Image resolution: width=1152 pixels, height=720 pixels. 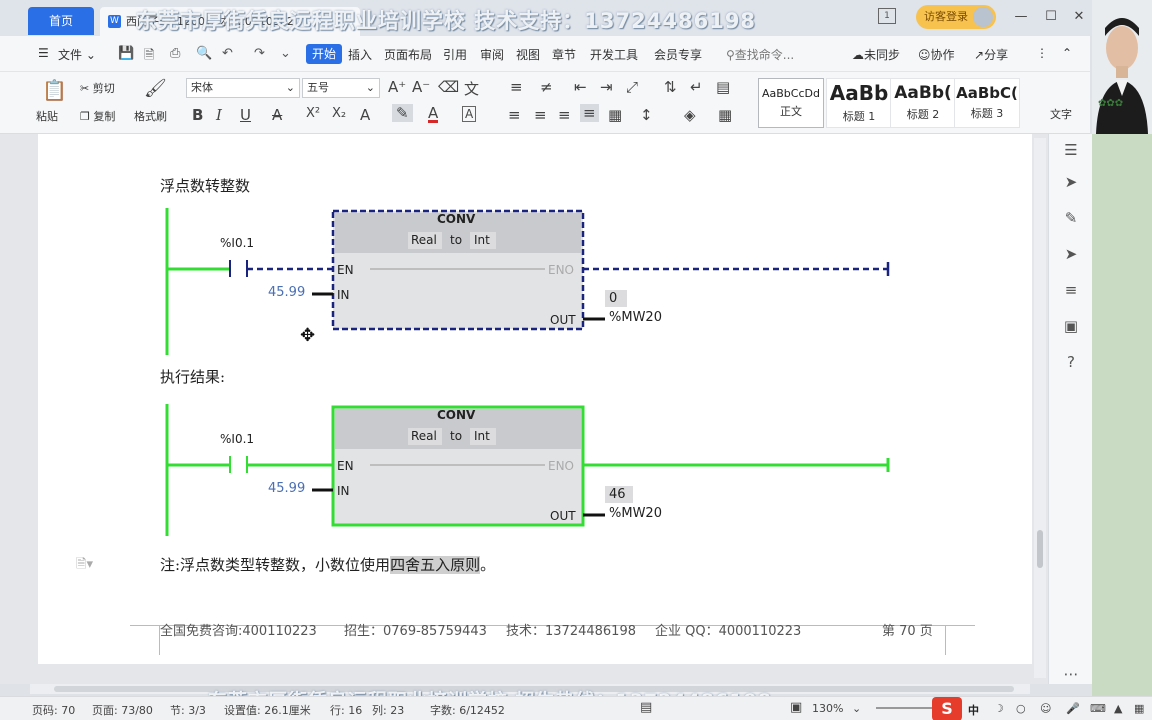 I want to click on more-icon: ⋮, so click(x=1042, y=53).